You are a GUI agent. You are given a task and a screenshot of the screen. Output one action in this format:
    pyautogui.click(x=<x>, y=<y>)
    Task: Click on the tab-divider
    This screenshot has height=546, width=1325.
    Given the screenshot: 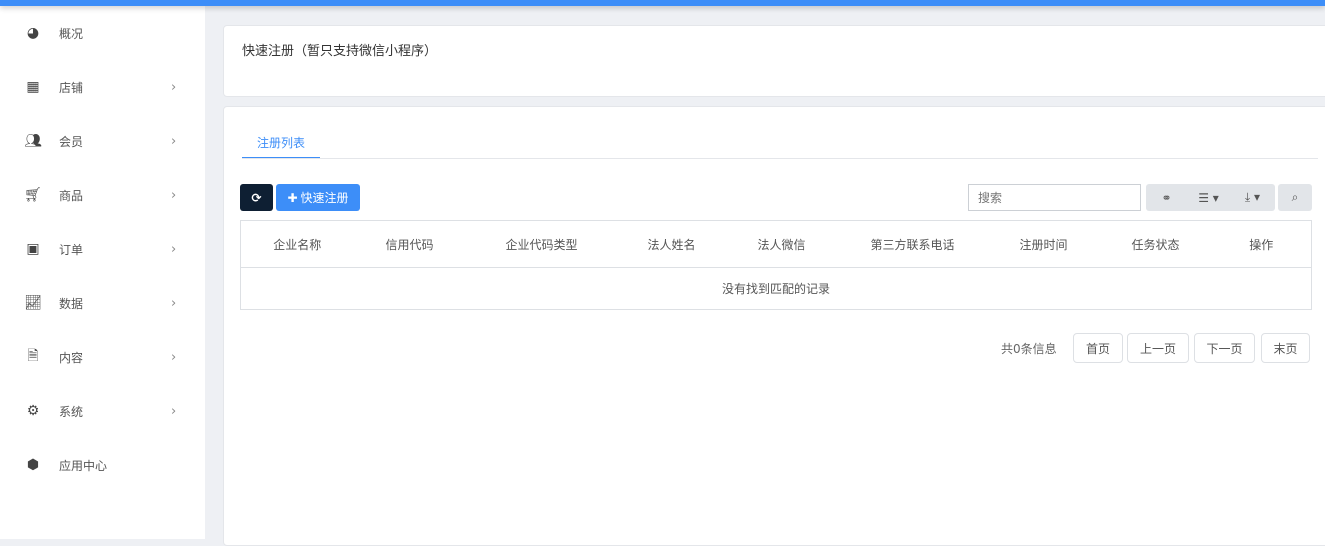 What is the action you would take?
    pyautogui.click(x=780, y=158)
    